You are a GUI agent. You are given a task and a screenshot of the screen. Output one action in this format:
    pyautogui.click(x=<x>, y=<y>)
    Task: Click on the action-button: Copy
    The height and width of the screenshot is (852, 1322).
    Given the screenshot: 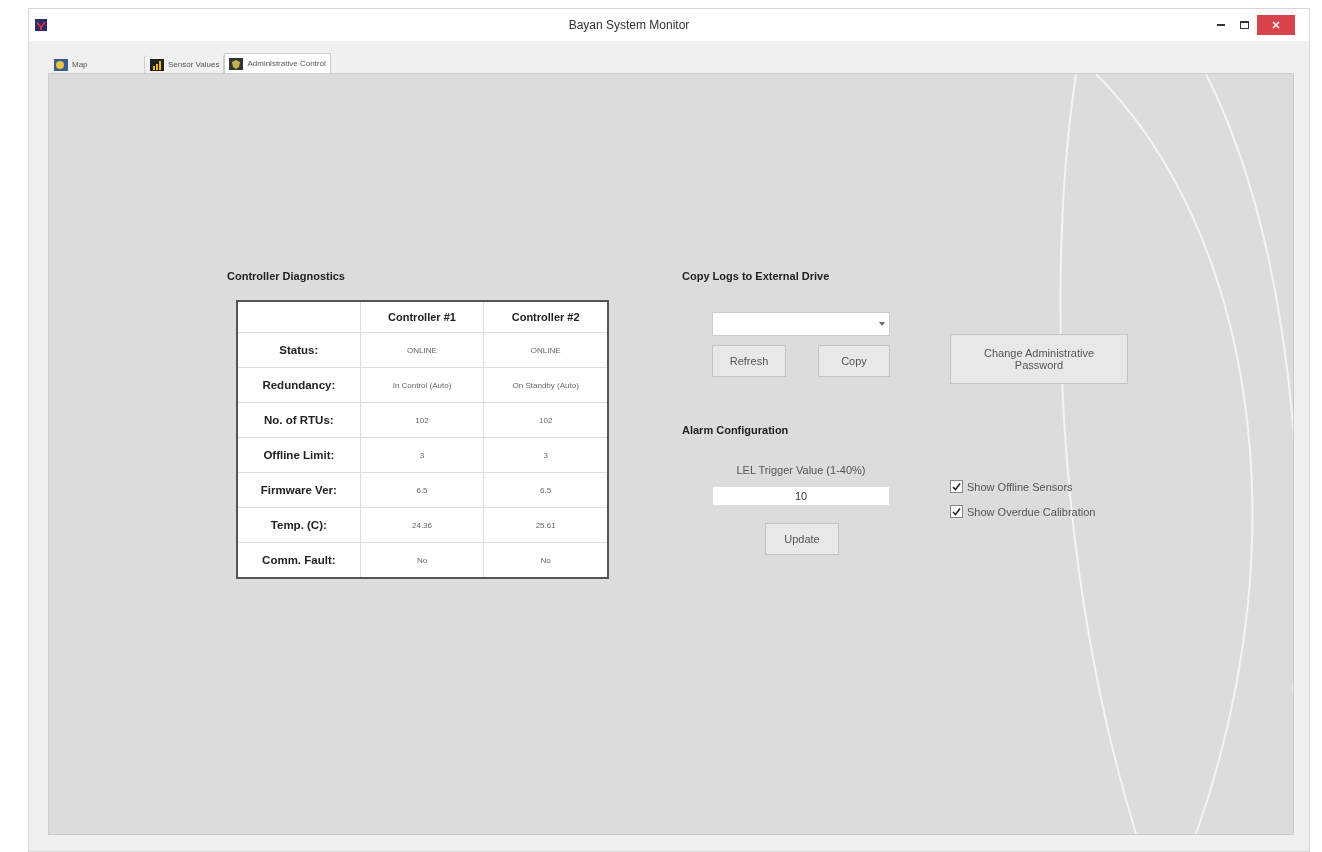 What is the action you would take?
    pyautogui.click(x=854, y=361)
    